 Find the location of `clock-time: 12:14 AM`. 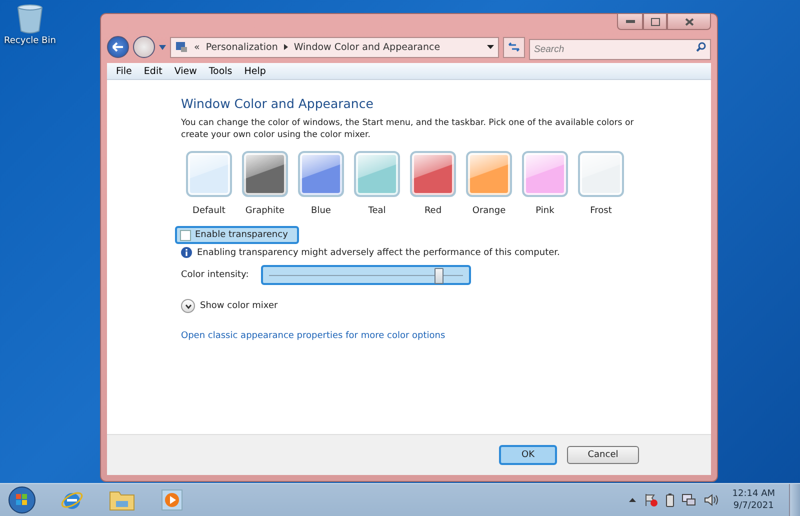

clock-time: 12:14 AM is located at coordinates (753, 494).